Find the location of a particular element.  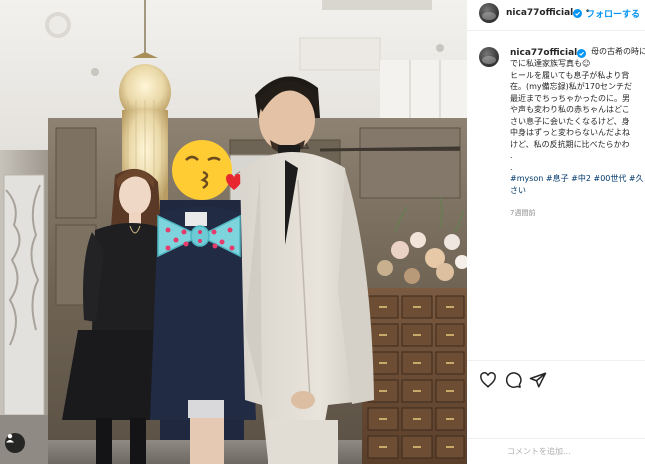

caption-hashtags: #myson #息子 #中2 #00世代 #久しぶ is located at coordinates (577, 179).